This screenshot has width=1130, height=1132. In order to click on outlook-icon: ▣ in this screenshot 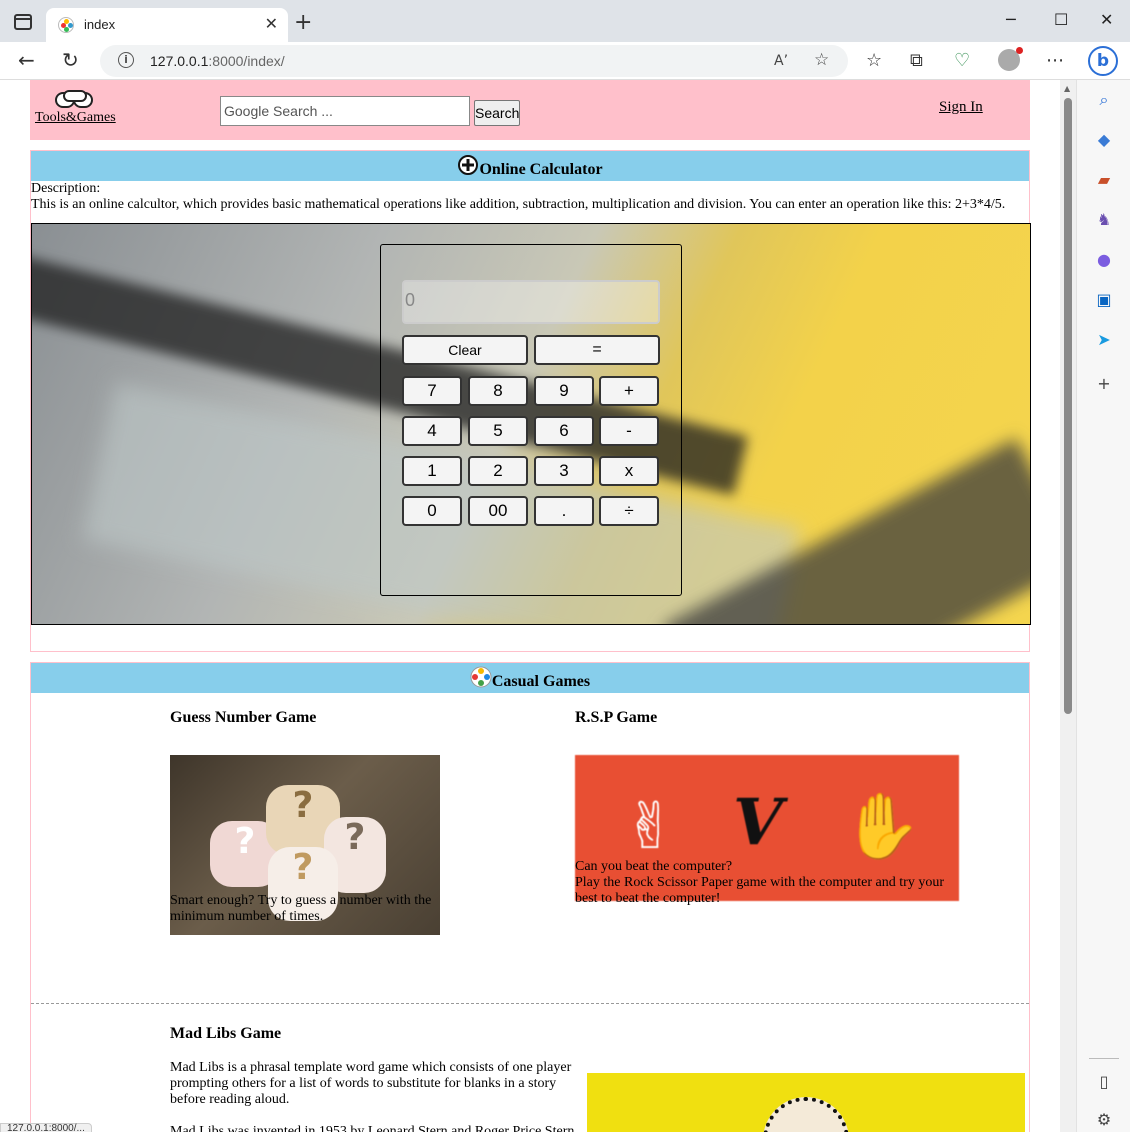, I will do `click(1104, 300)`.